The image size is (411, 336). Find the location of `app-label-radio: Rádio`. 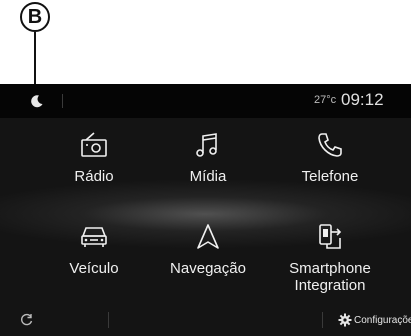

app-label-radio: Rádio is located at coordinates (94, 176).